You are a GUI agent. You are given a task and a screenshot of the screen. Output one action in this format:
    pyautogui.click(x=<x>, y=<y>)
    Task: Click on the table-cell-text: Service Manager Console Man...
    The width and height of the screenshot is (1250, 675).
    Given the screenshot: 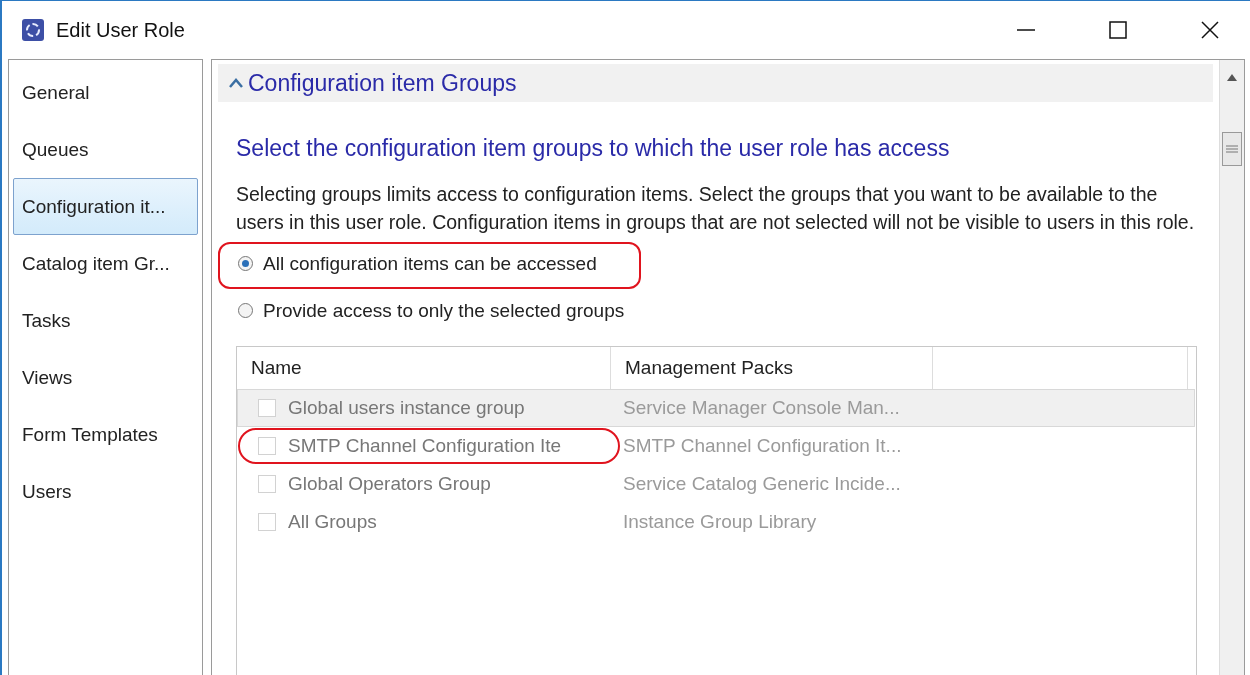 What is the action you would take?
    pyautogui.click(x=761, y=408)
    